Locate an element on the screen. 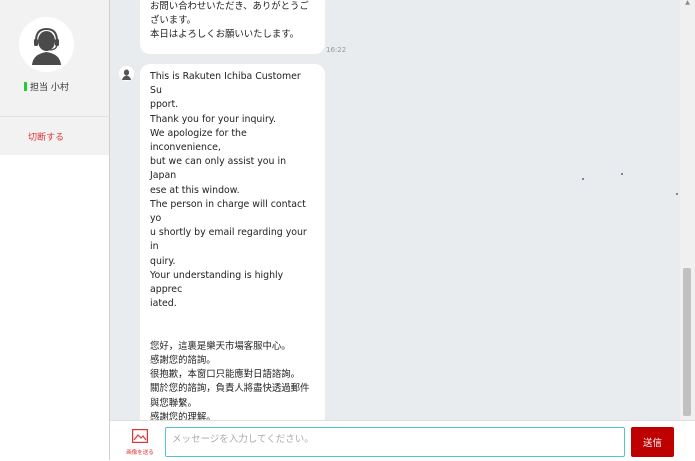 The height and width of the screenshot is (461, 695). agent-info: 担当 小村 is located at coordinates (54, 57).